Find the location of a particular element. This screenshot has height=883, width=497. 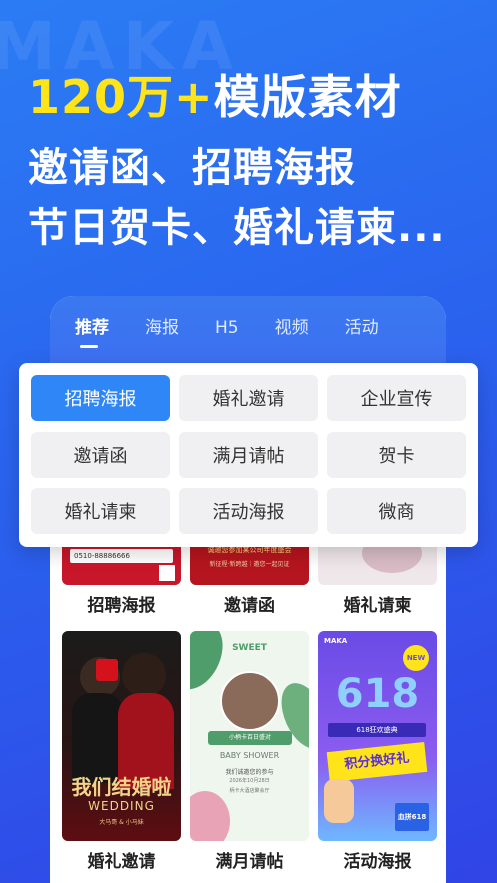

template-card: 我们结婚啦 WEDDING 大马哥 & 小马妹 婚礼邀请 is located at coordinates (121, 751).